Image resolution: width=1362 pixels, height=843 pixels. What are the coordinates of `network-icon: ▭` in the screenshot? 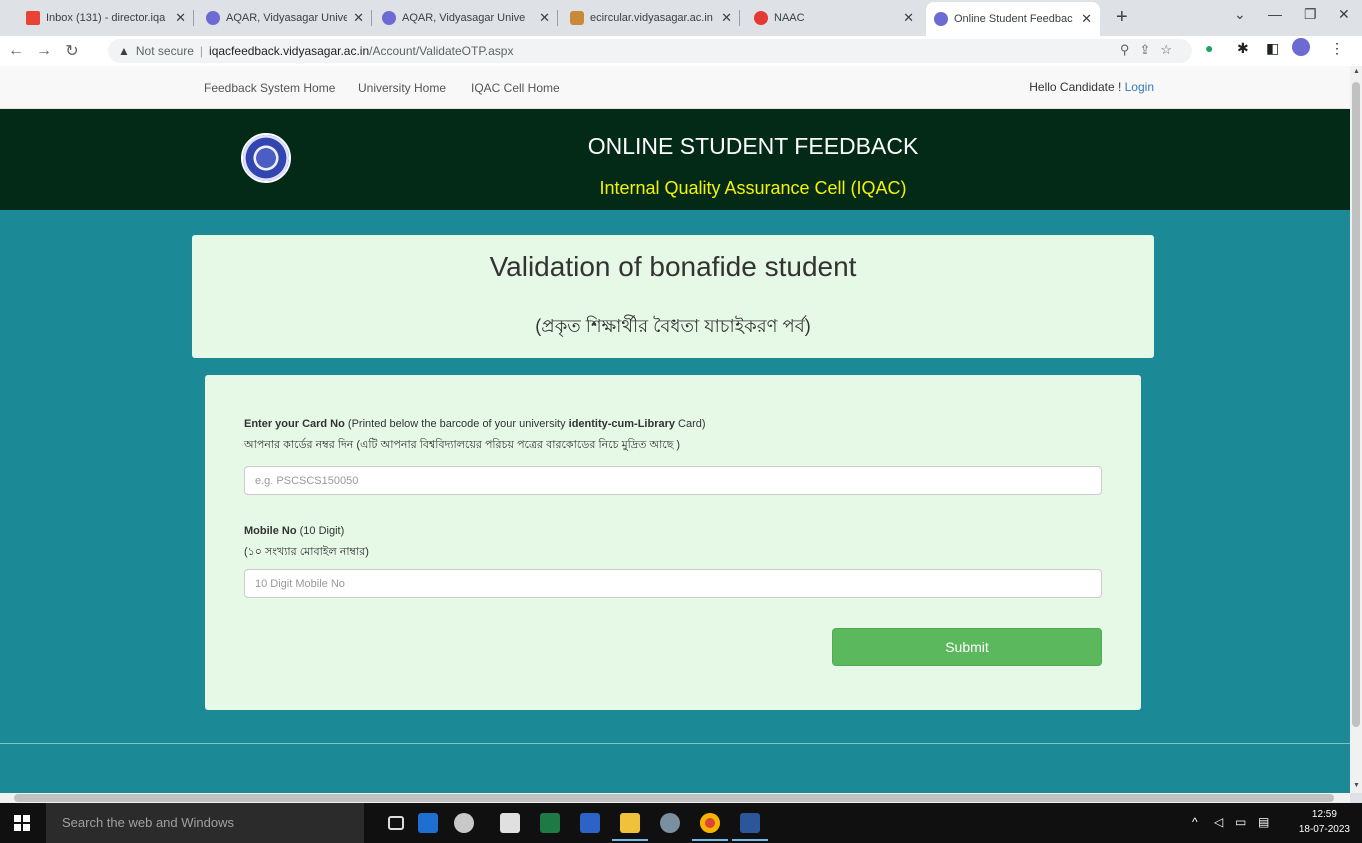 It's located at (1240, 822).